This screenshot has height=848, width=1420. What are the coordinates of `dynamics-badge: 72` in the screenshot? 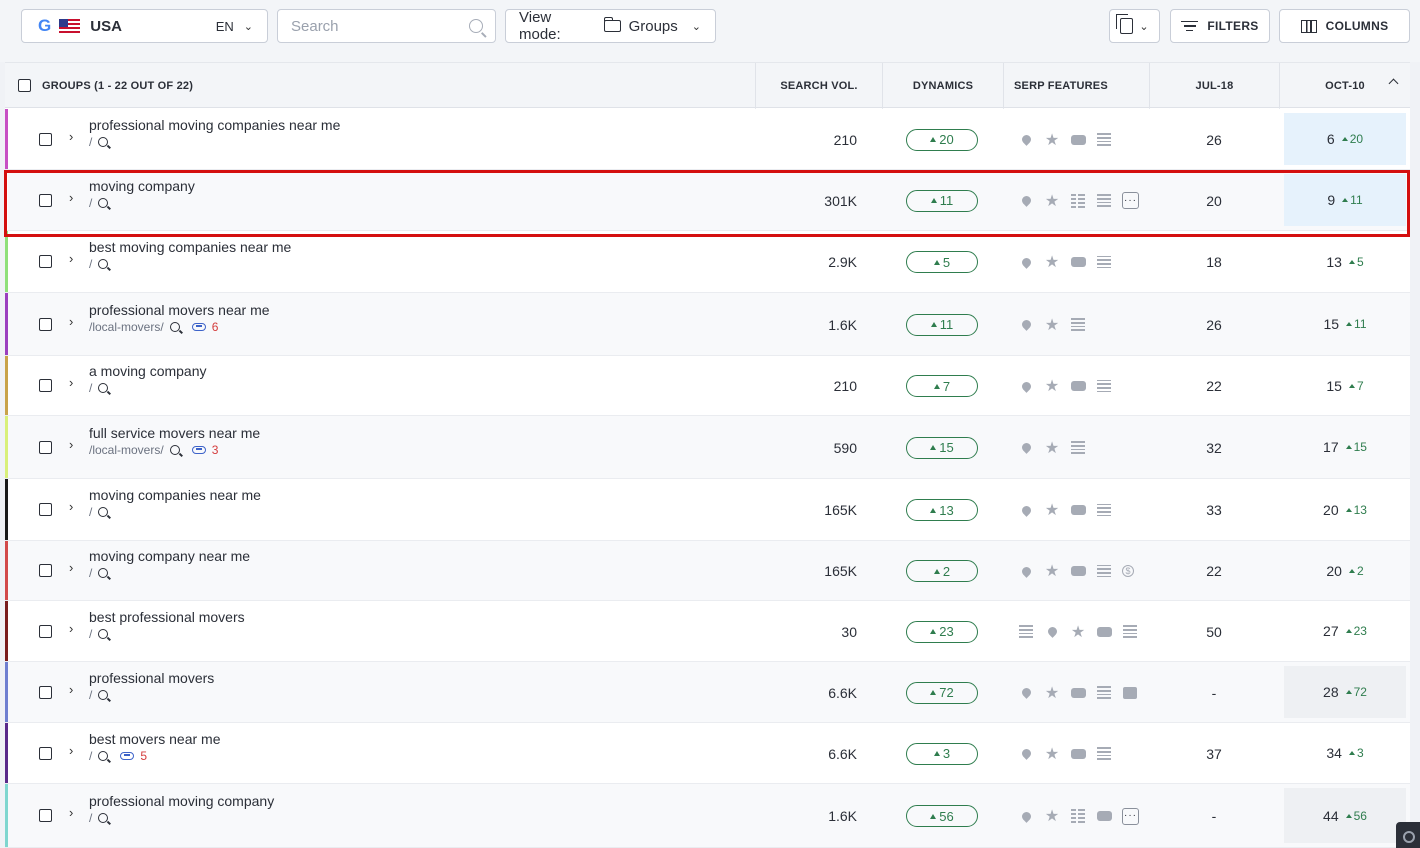 It's located at (942, 692).